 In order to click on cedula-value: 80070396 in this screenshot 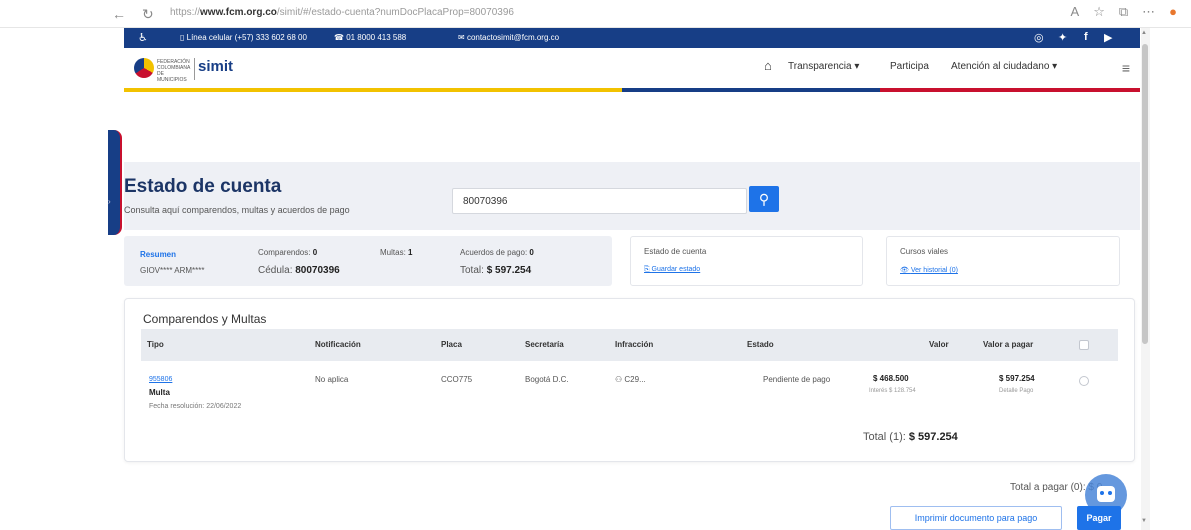, I will do `click(317, 270)`.